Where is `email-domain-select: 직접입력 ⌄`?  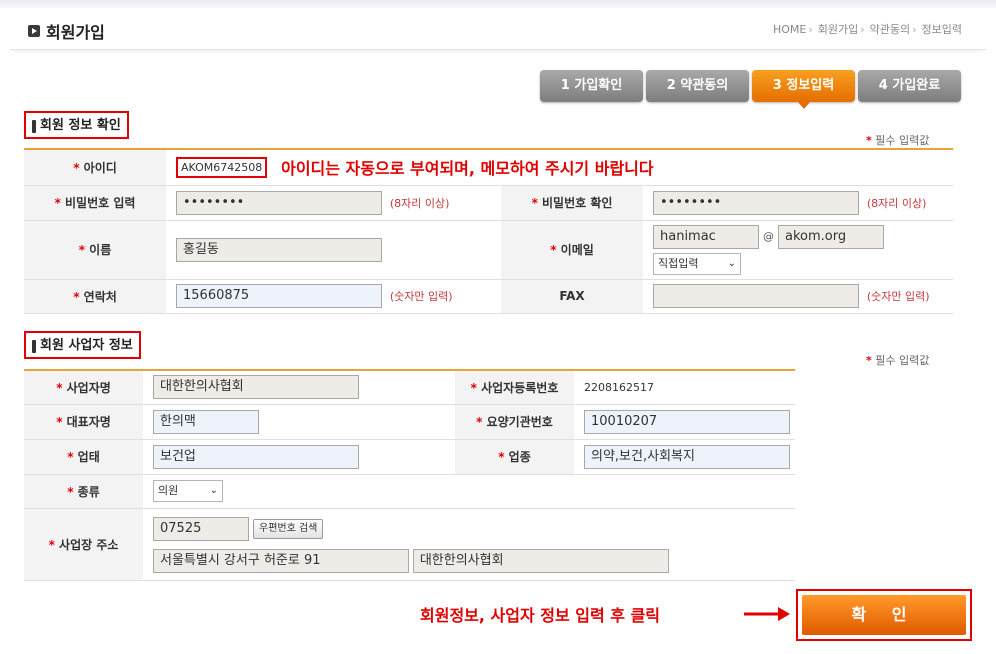
email-domain-select: 직접입력 ⌄ is located at coordinates (697, 263).